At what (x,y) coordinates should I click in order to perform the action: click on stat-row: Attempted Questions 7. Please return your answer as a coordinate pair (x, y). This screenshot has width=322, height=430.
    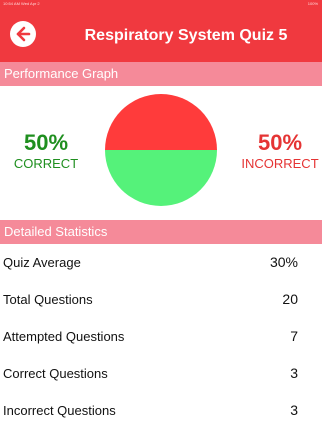
    Looking at the image, I should click on (161, 336).